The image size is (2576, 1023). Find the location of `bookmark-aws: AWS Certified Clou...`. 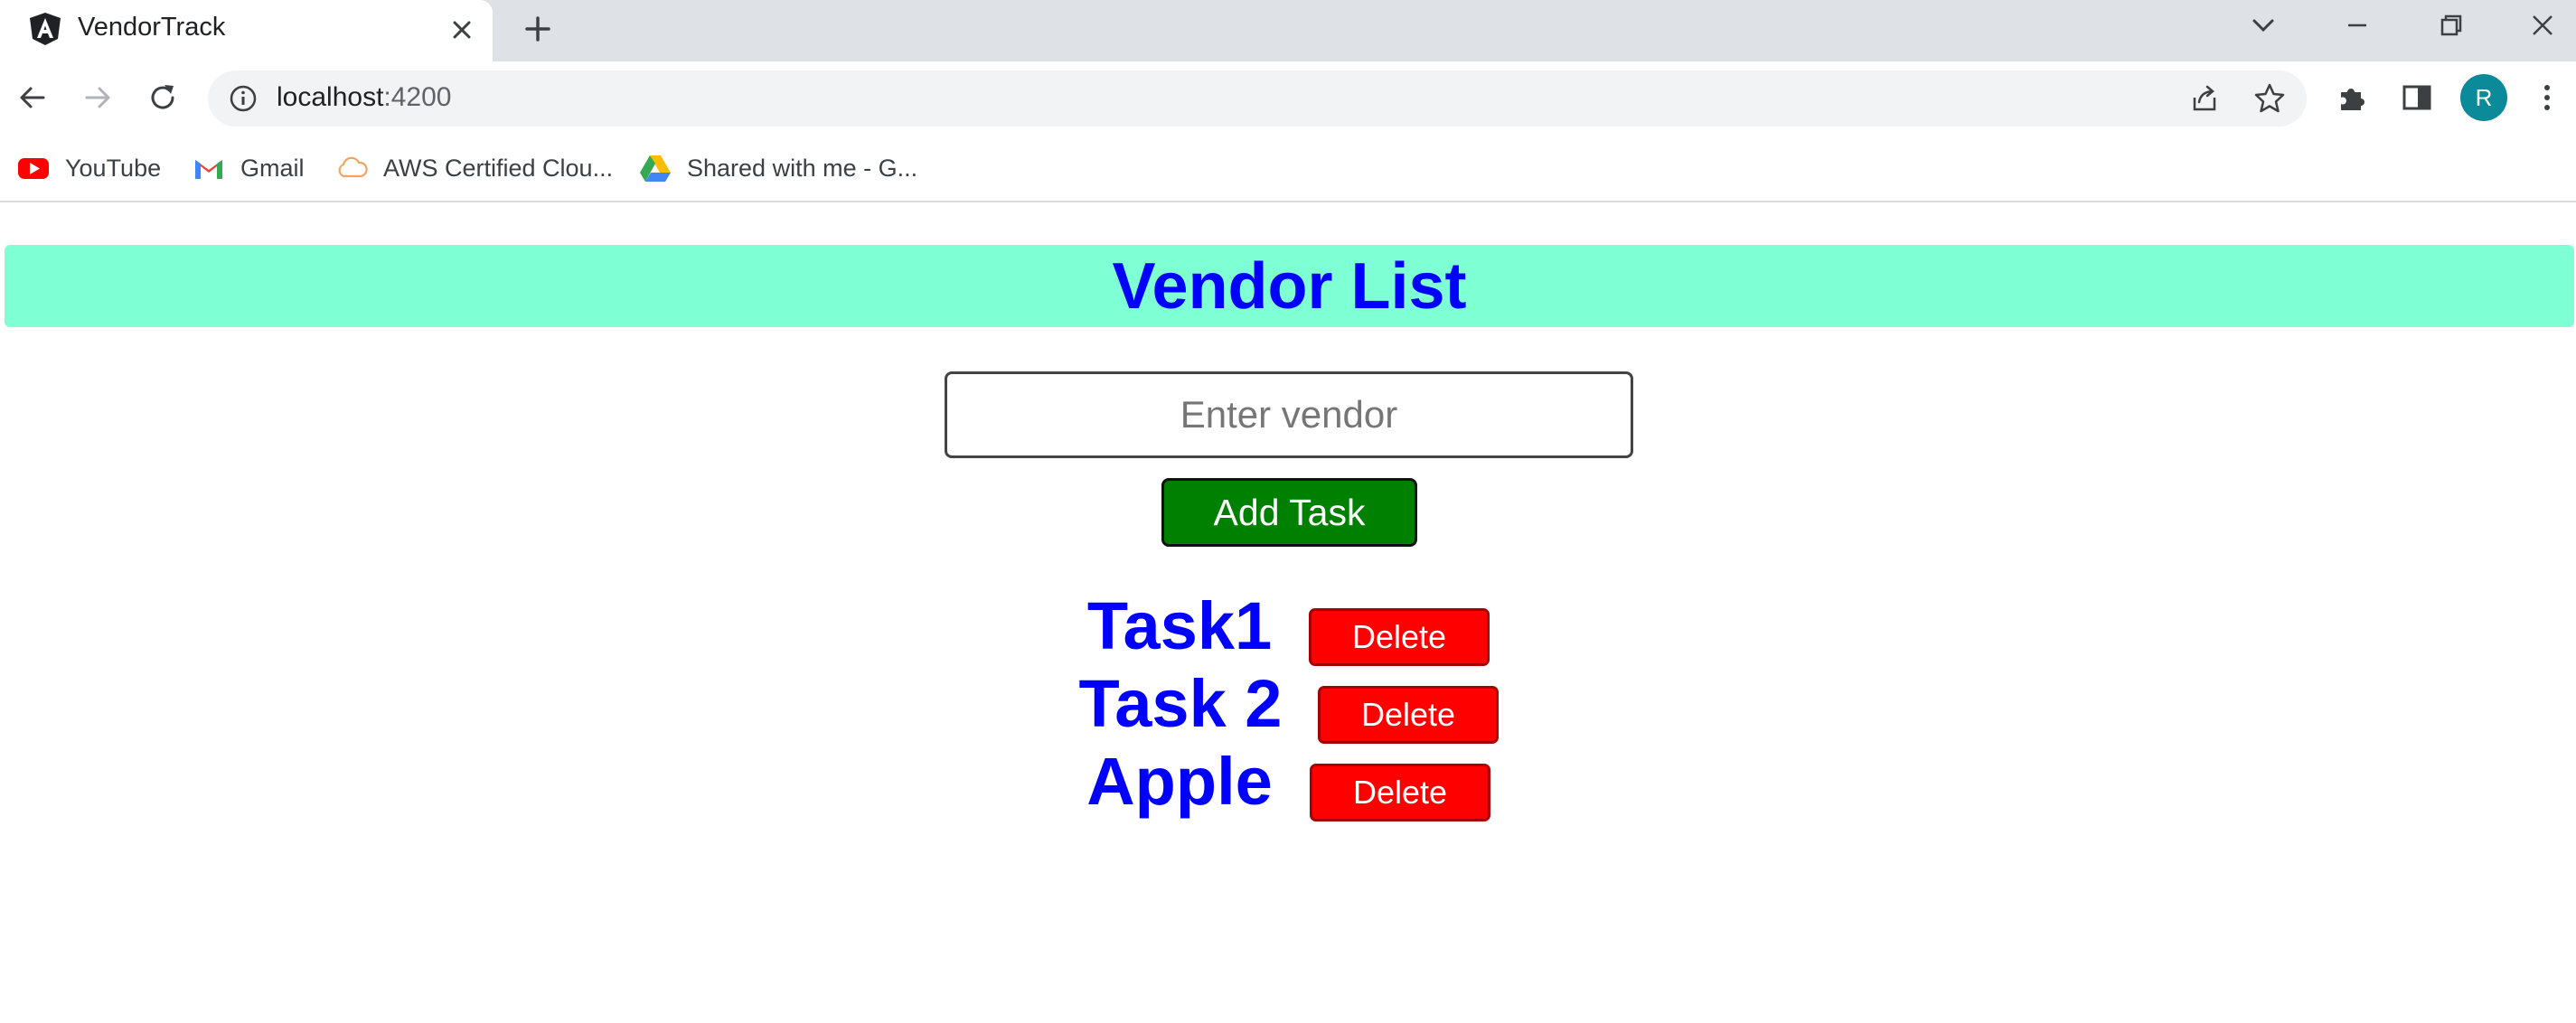

bookmark-aws: AWS Certified Clou... is located at coordinates (474, 168).